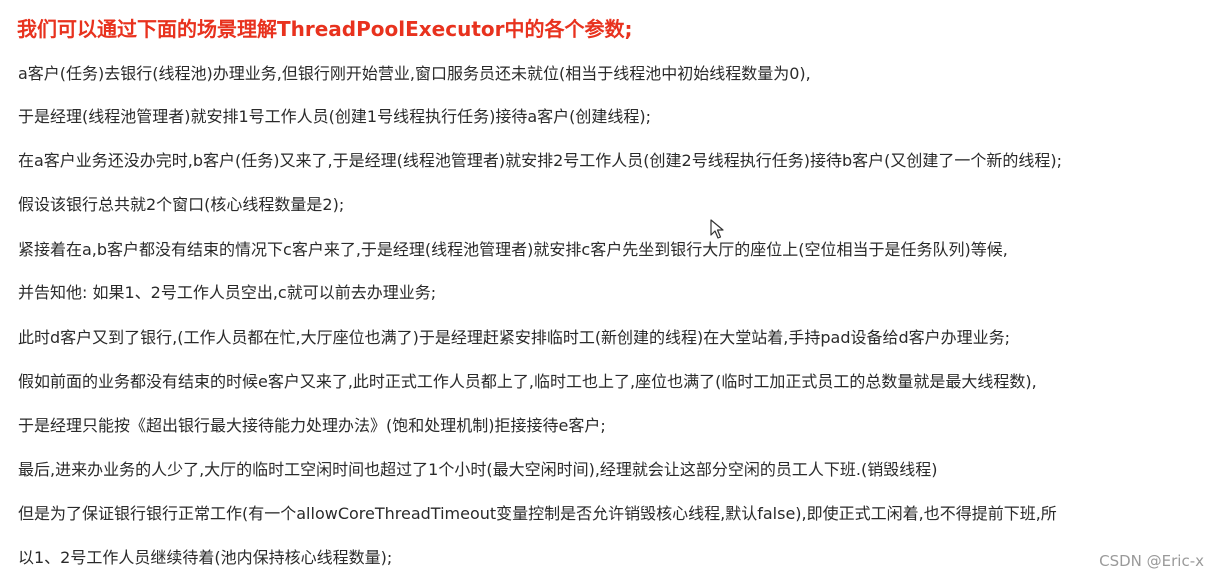  What do you see at coordinates (1151, 561) in the screenshot?
I see `watermark: CSDN @Eric-x` at bounding box center [1151, 561].